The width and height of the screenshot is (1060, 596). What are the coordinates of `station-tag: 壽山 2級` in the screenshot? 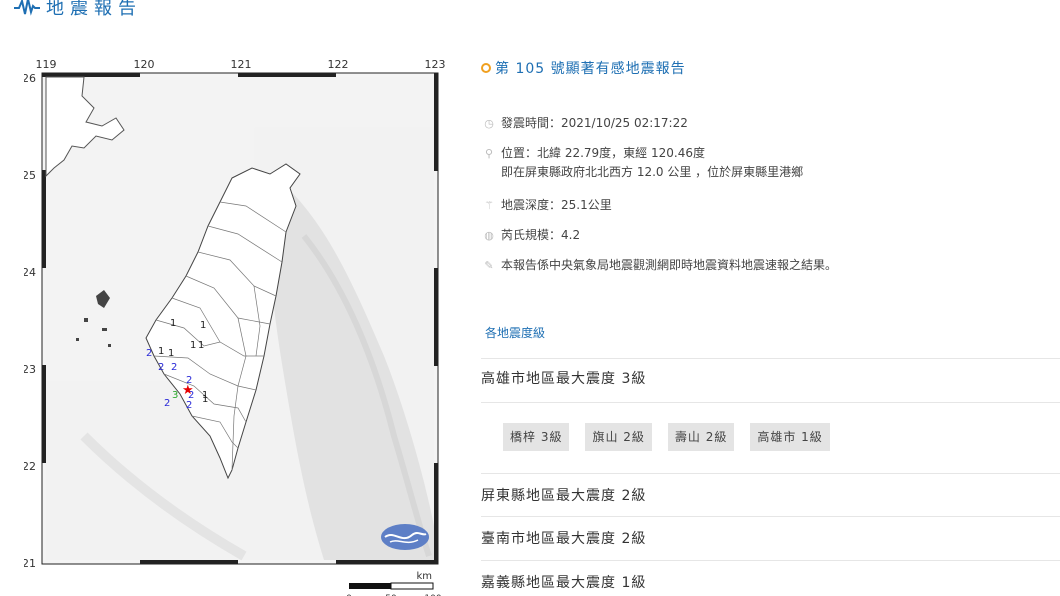 It's located at (701, 437).